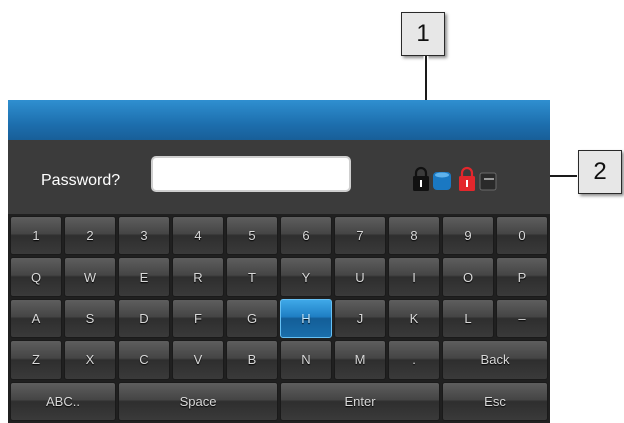 Image resolution: width=624 pixels, height=423 pixels. Describe the element at coordinates (81, 180) in the screenshot. I see `password-label: Password?` at that location.